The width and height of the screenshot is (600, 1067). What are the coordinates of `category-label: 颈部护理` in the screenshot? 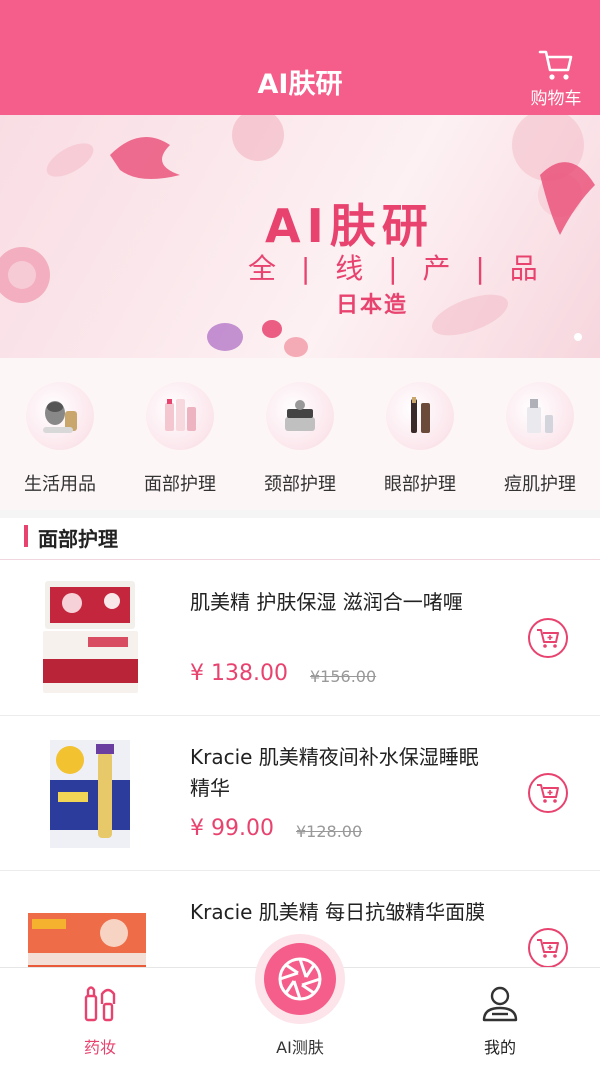 It's located at (300, 484).